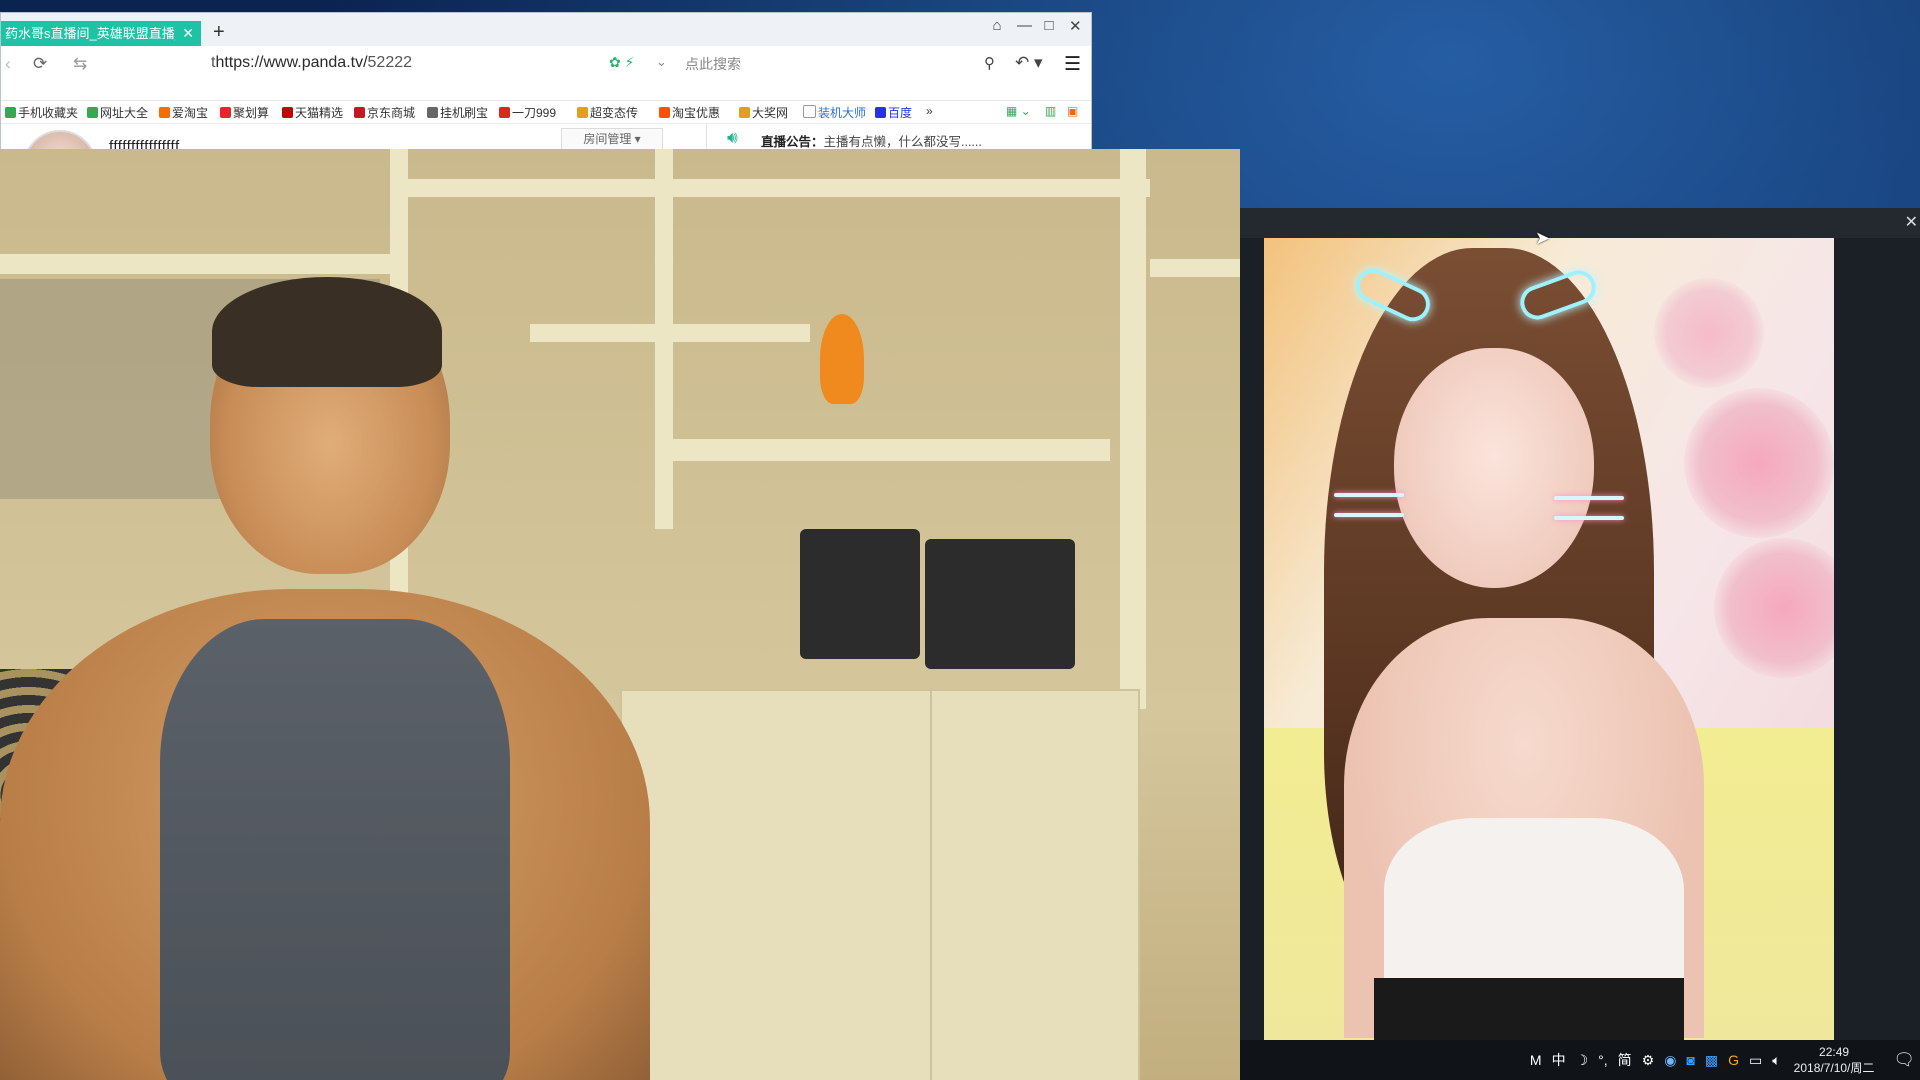  What do you see at coordinates (80, 64) in the screenshot?
I see `reader-icon: ⇆` at bounding box center [80, 64].